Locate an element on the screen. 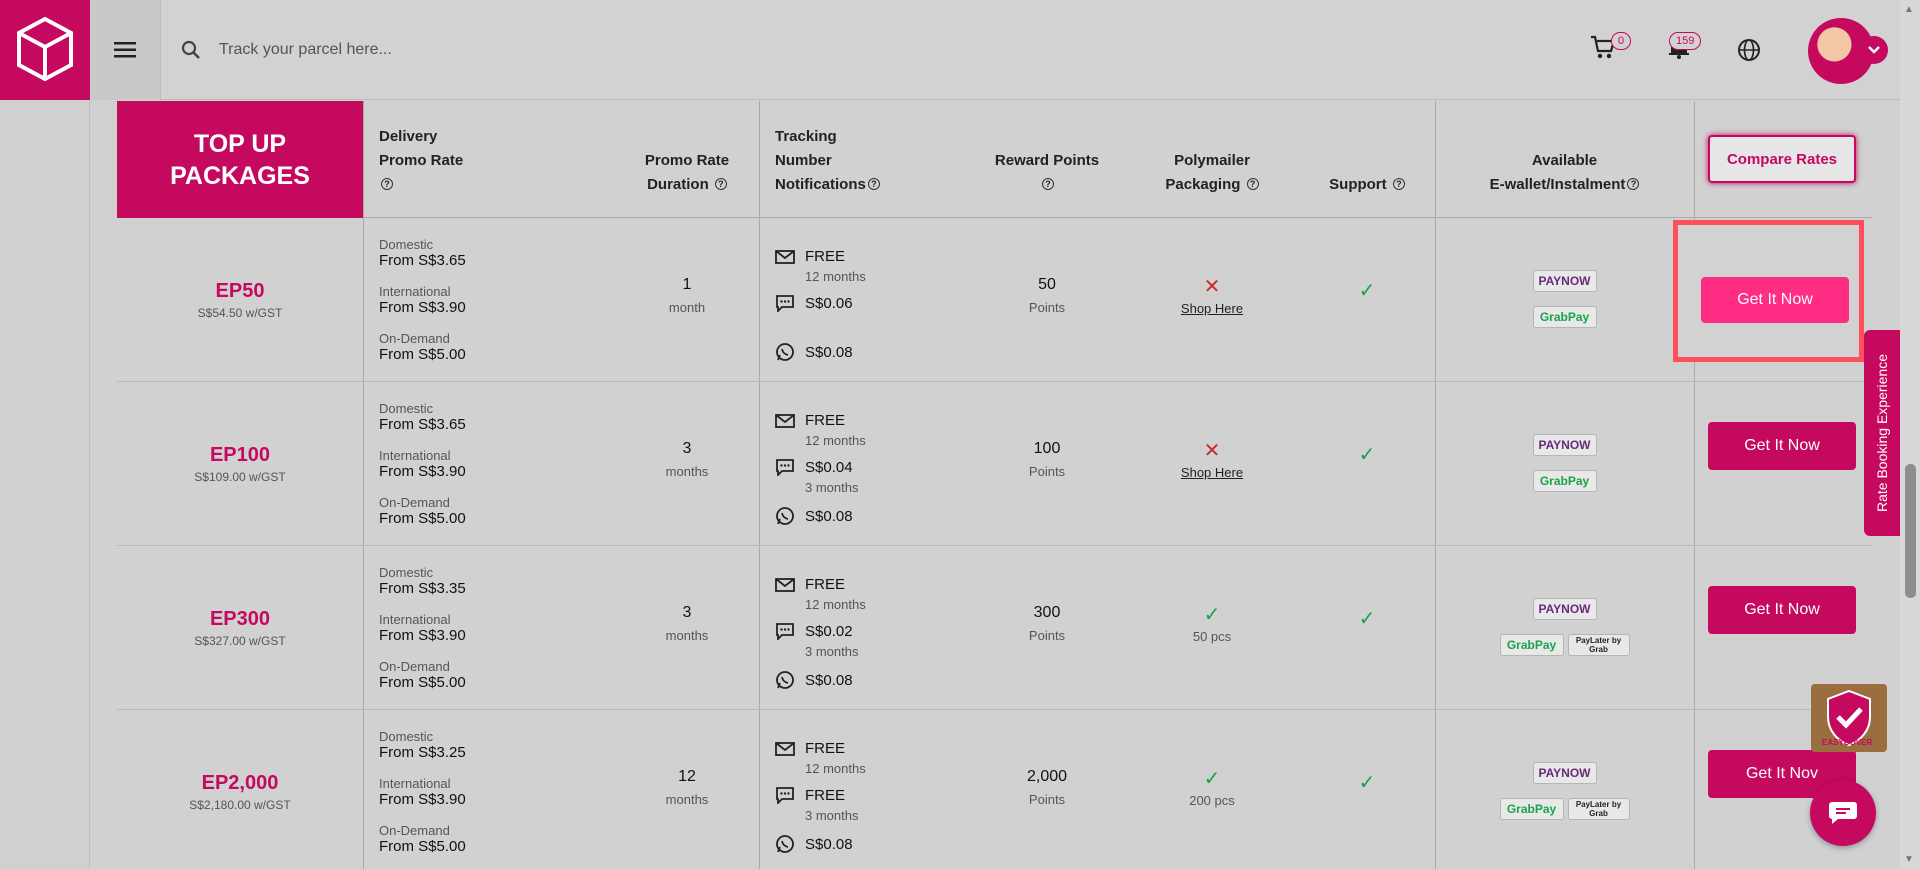 The height and width of the screenshot is (869, 1920). language-button is located at coordinates (1749, 52).